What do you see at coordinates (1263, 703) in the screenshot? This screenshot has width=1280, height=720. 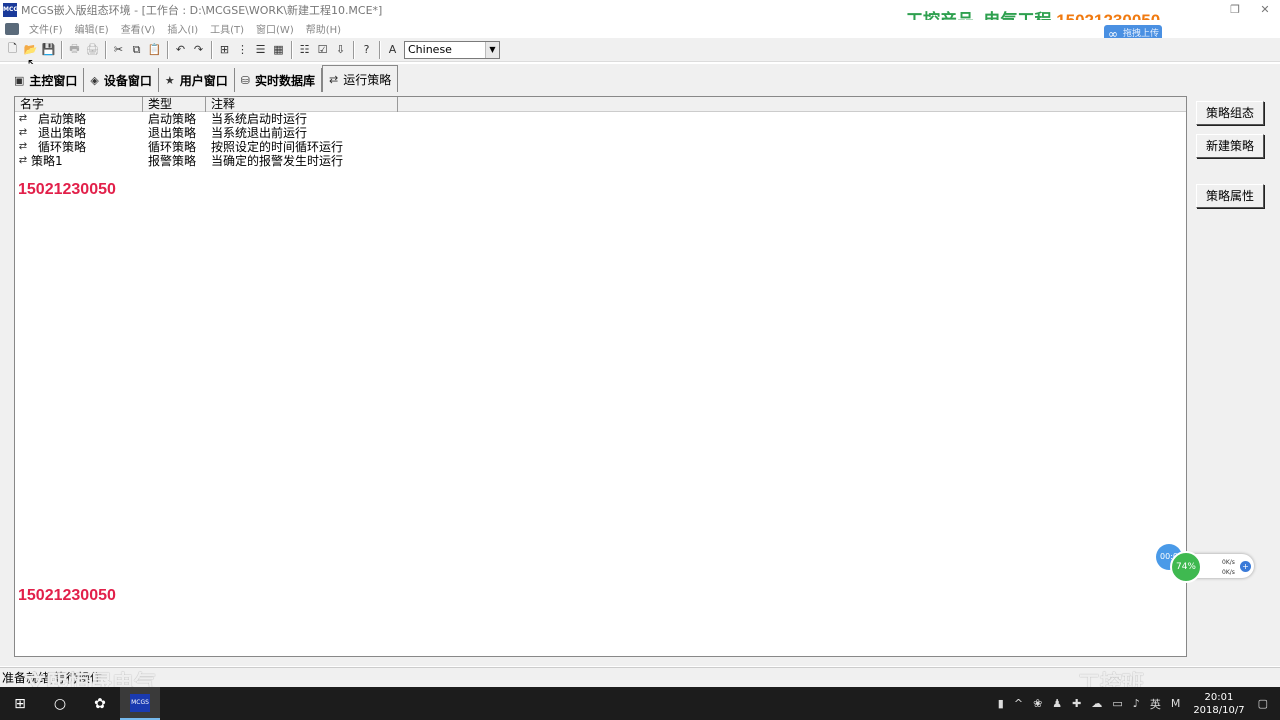 I see `notification-icon: ▢` at bounding box center [1263, 703].